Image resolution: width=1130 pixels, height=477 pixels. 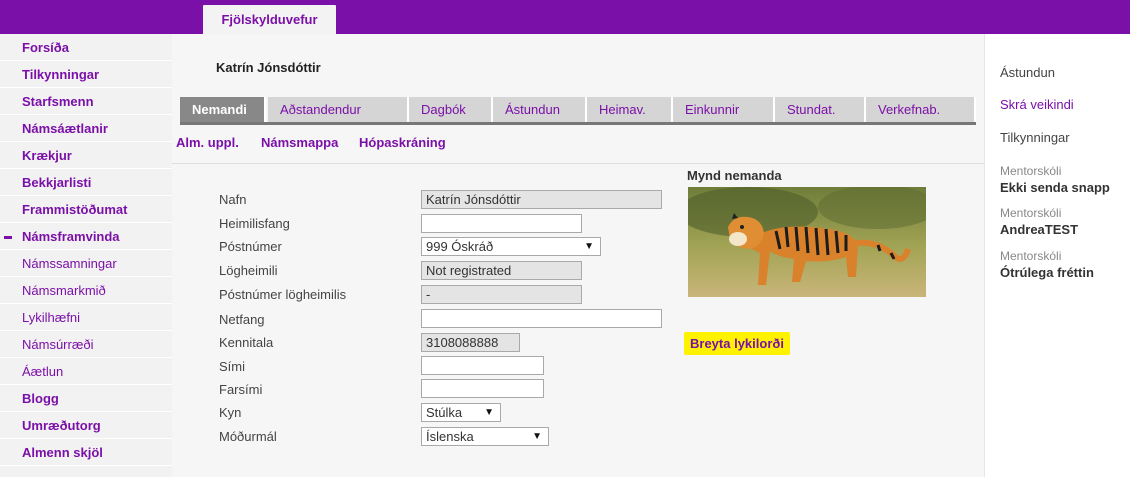 I want to click on sidebar-item-namsframvinda: Námsframvinda, so click(x=86, y=236).